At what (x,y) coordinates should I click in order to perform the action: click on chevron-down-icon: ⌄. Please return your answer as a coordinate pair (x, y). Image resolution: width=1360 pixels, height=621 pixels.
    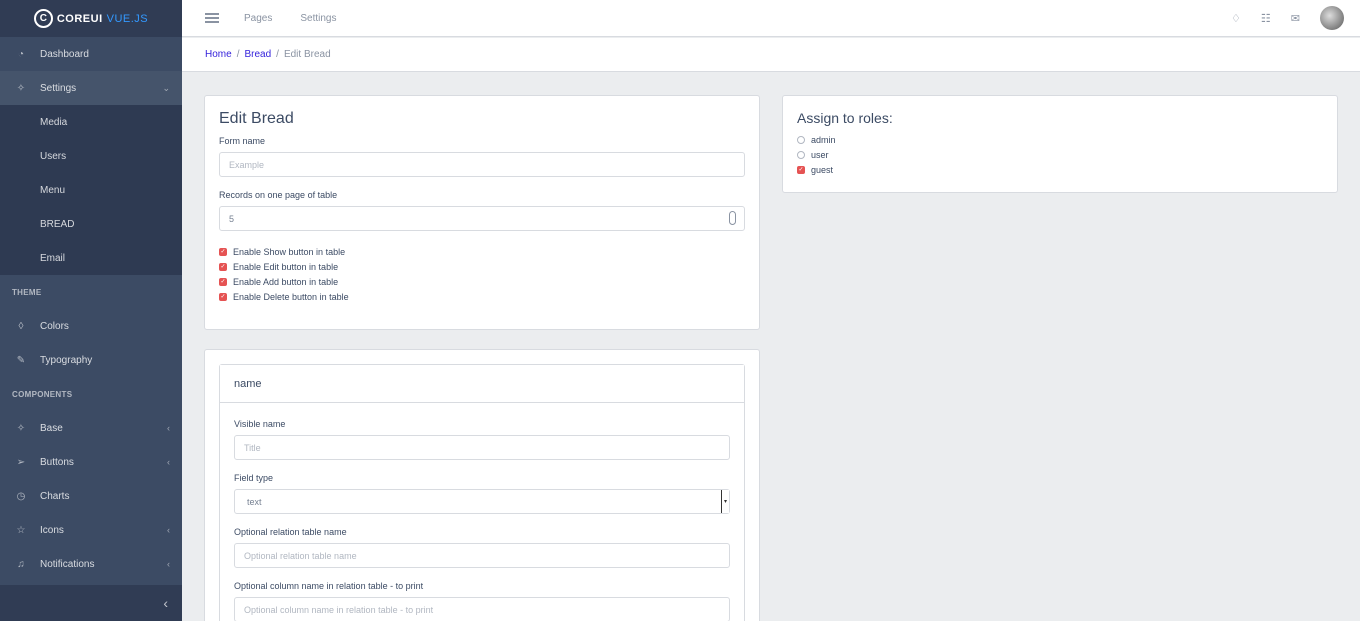
    Looking at the image, I should click on (166, 87).